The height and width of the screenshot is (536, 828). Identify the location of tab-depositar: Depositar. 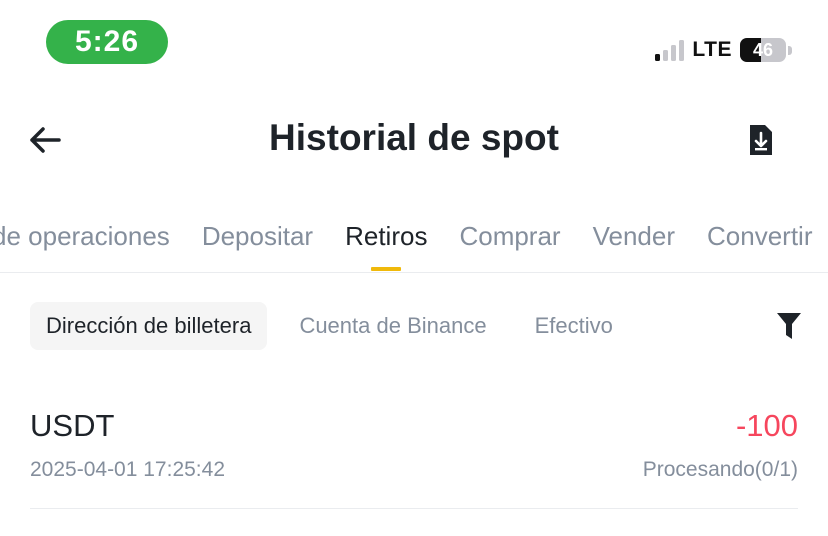
(257, 244).